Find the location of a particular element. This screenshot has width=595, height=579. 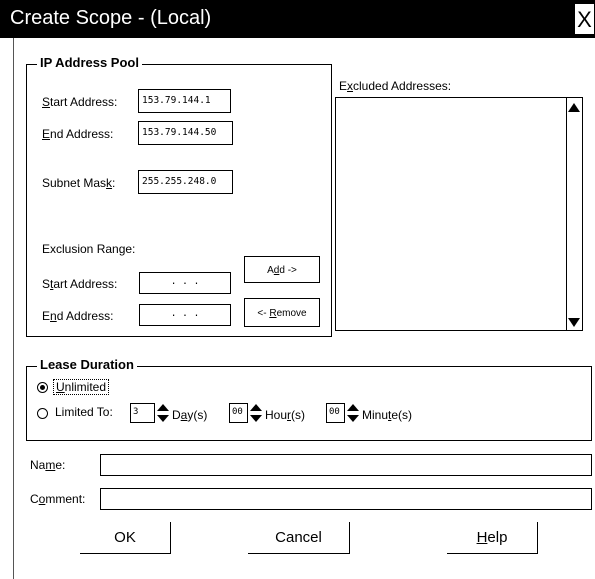

end-address-label: End Address: is located at coordinates (77, 134).